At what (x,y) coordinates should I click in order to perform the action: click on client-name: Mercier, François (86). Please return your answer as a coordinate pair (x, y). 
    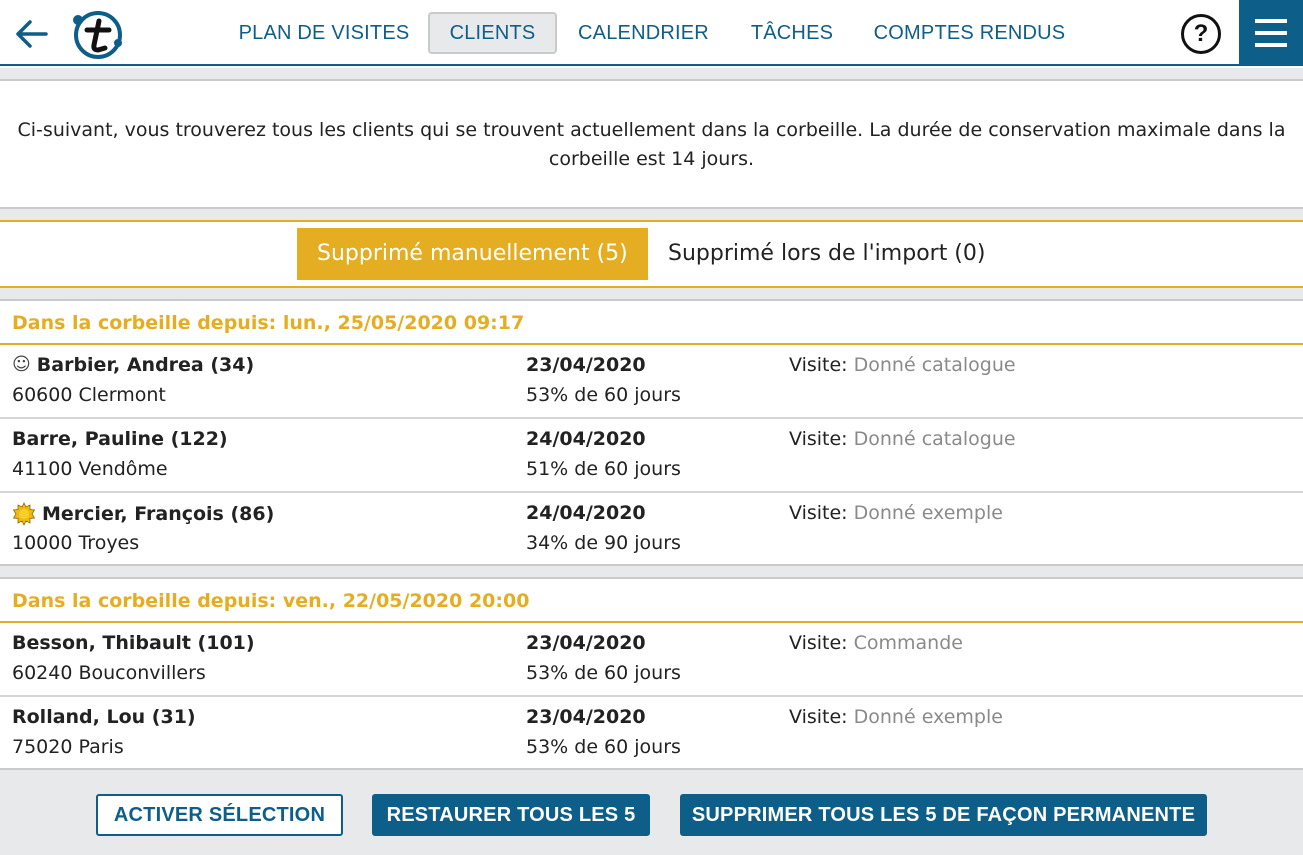
    Looking at the image, I should click on (143, 514).